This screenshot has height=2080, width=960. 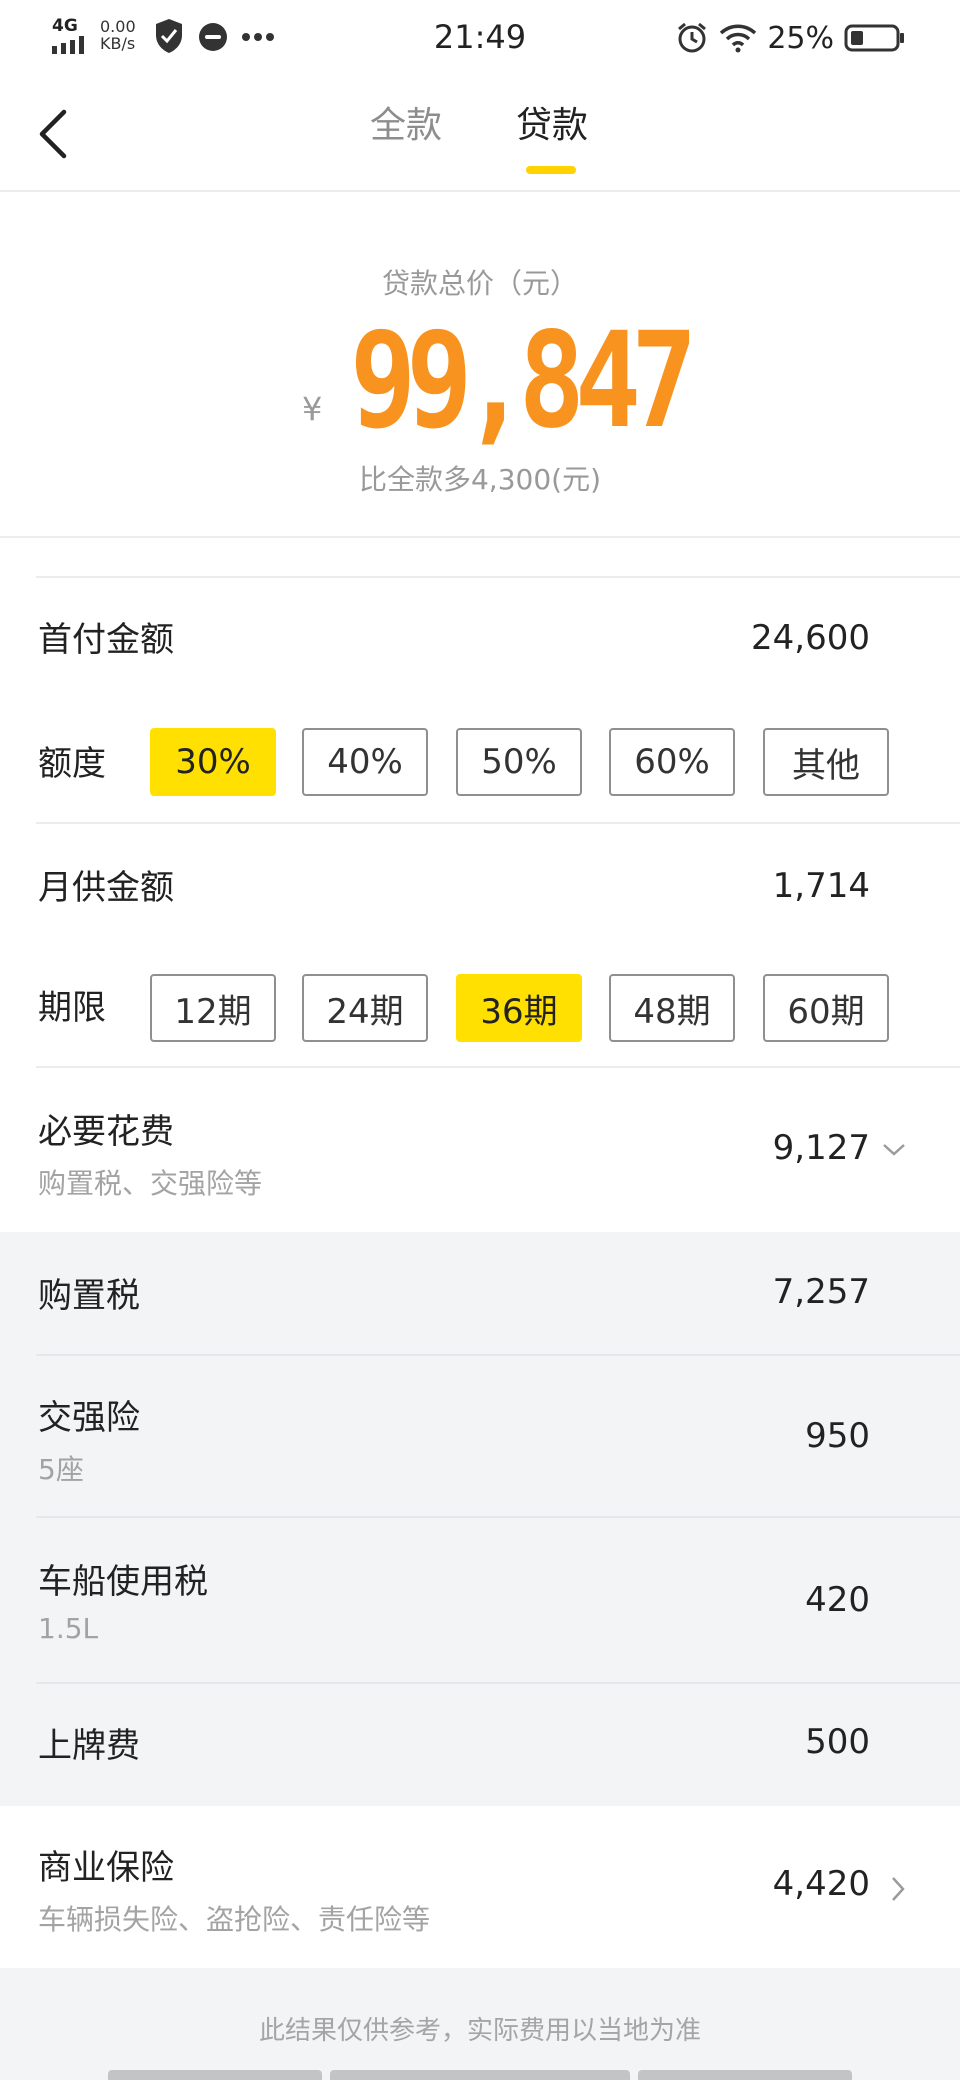 I want to click on ratio-option-40: 40%, so click(x=365, y=762).